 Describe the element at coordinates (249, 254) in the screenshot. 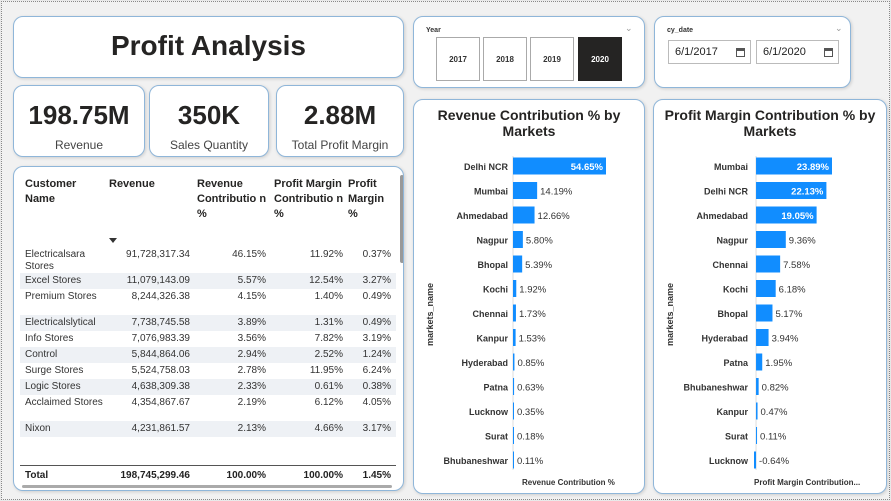

I see `table-cell: 46.15%` at that location.